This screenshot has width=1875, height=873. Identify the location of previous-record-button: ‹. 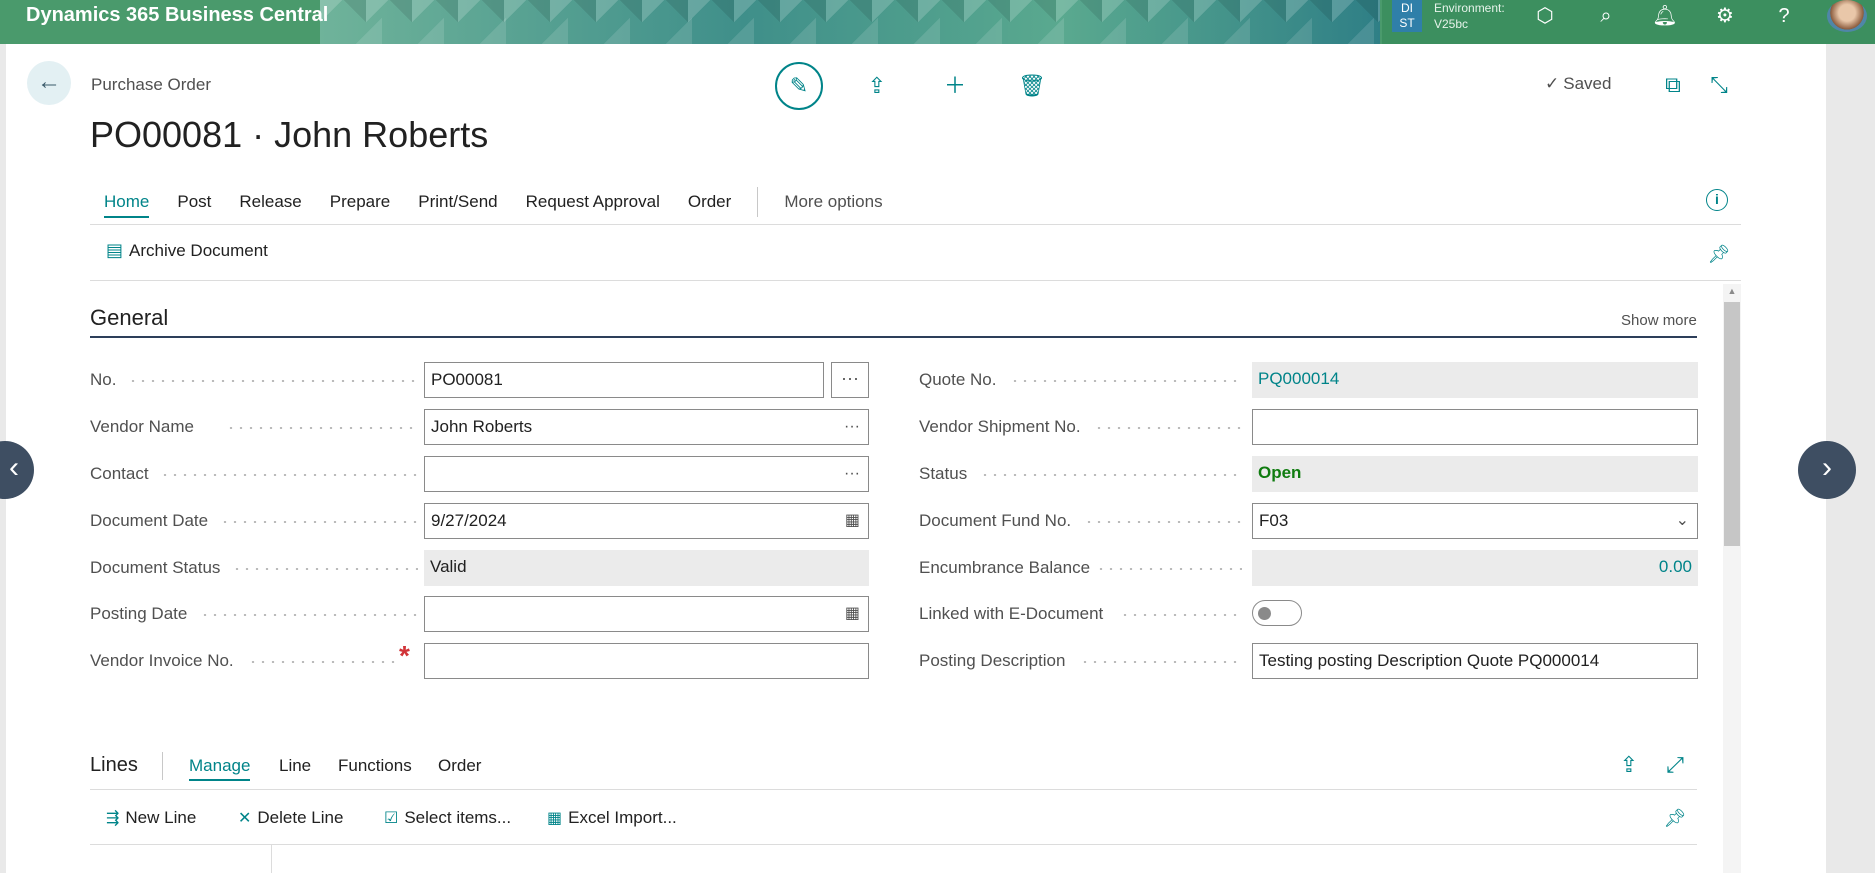
(17, 470).